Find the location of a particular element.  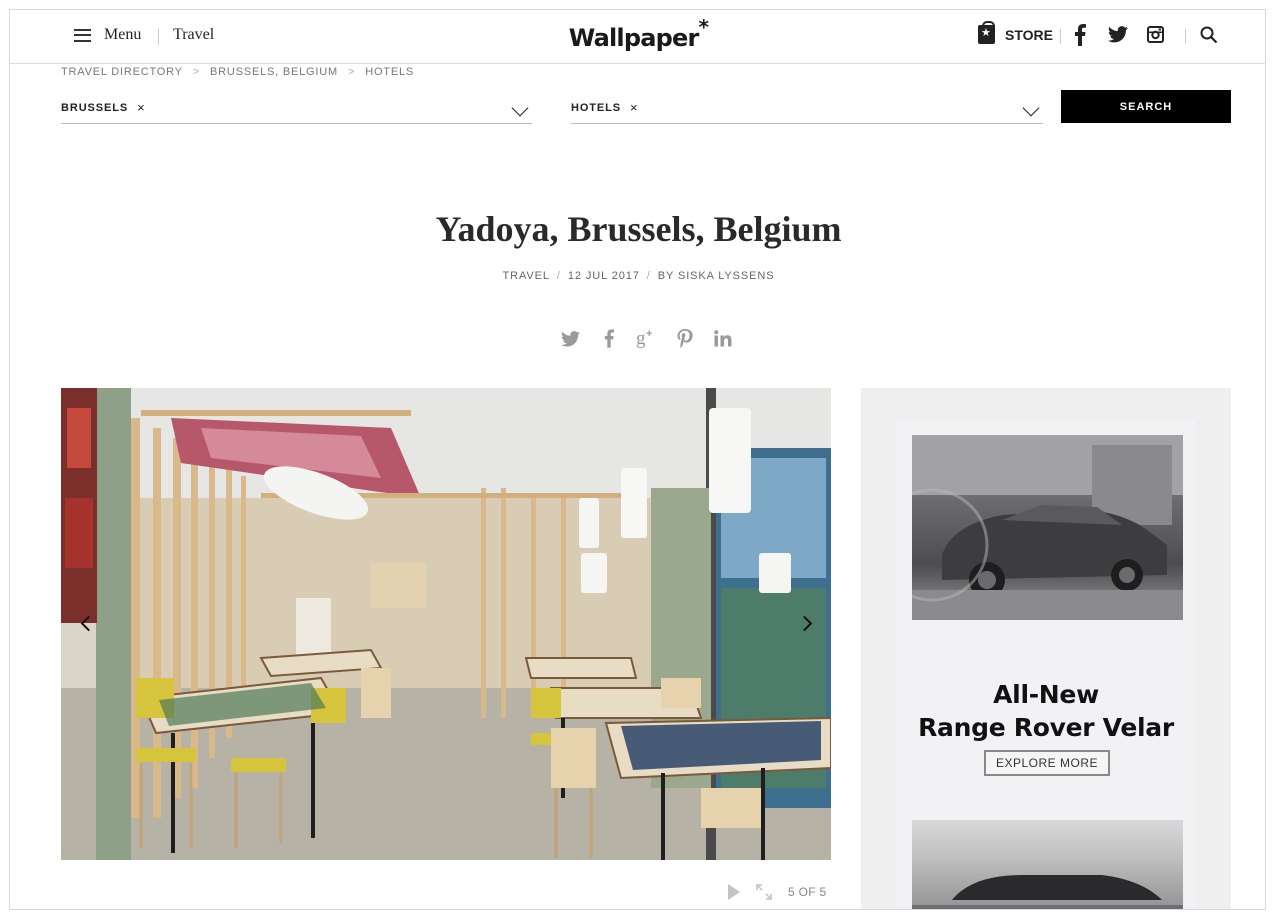

breadcrumb-item-travel-directory: TRAVEL DIRECTORY is located at coordinates (122, 72).